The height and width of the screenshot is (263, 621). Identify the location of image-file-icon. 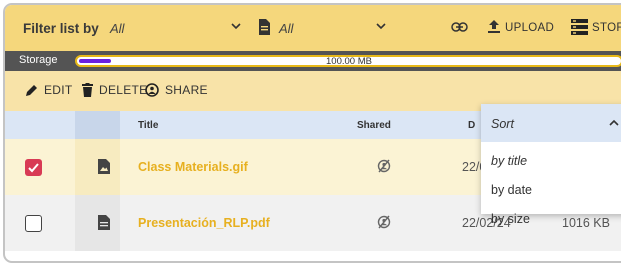
(104, 168).